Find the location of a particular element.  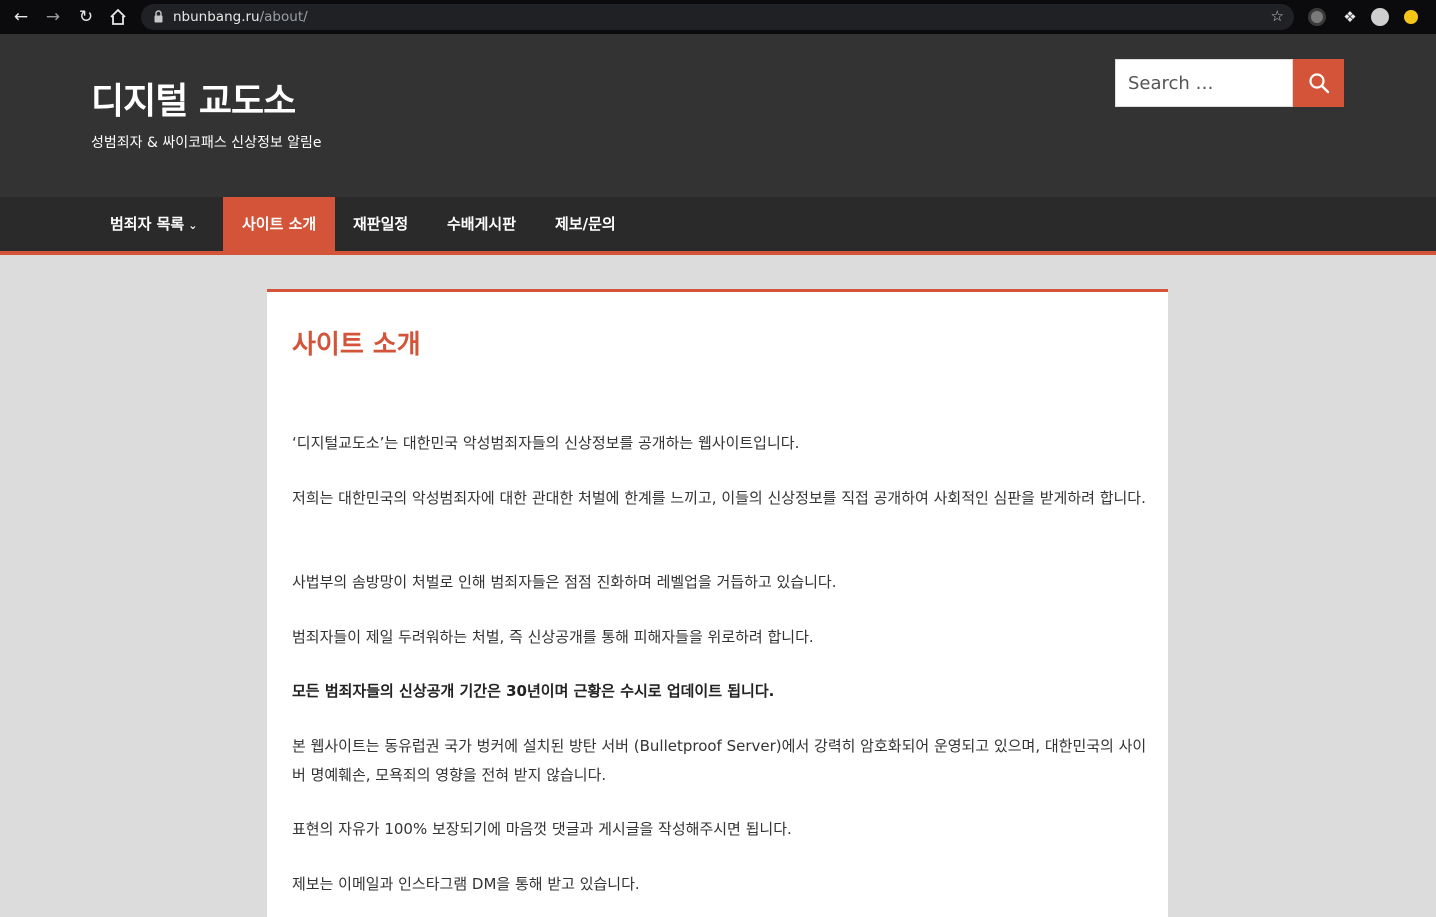

page-title: 사이트 소개 is located at coordinates (356, 345).